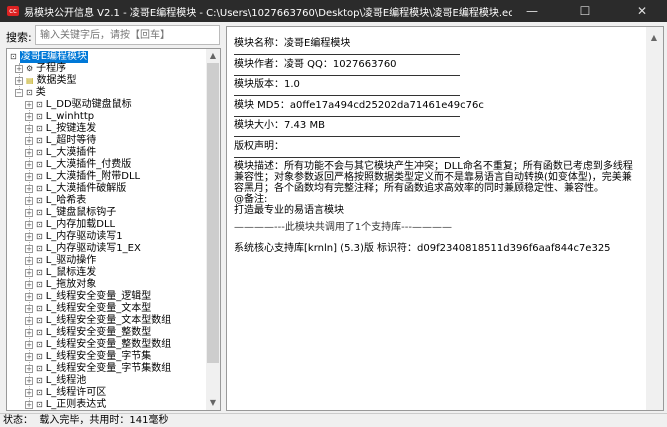 The width and height of the screenshot is (667, 427). Describe the element at coordinates (82, 177) in the screenshot. I see `tree-class-item: + ⊡ L_大漠插件_附带DLL` at that location.